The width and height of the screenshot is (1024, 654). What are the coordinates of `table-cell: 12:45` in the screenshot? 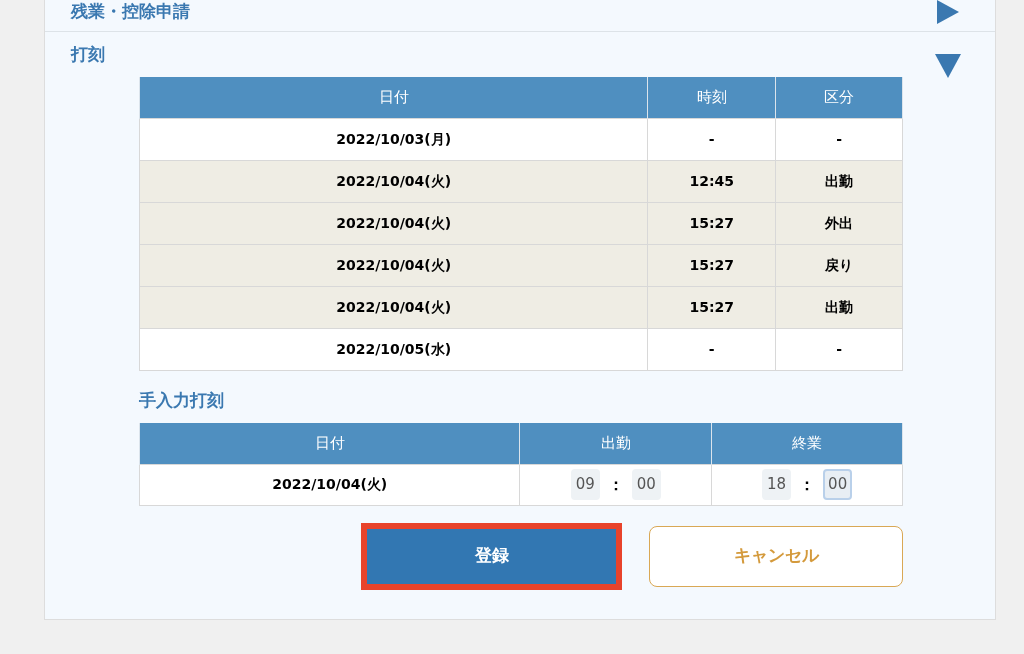 It's located at (711, 181).